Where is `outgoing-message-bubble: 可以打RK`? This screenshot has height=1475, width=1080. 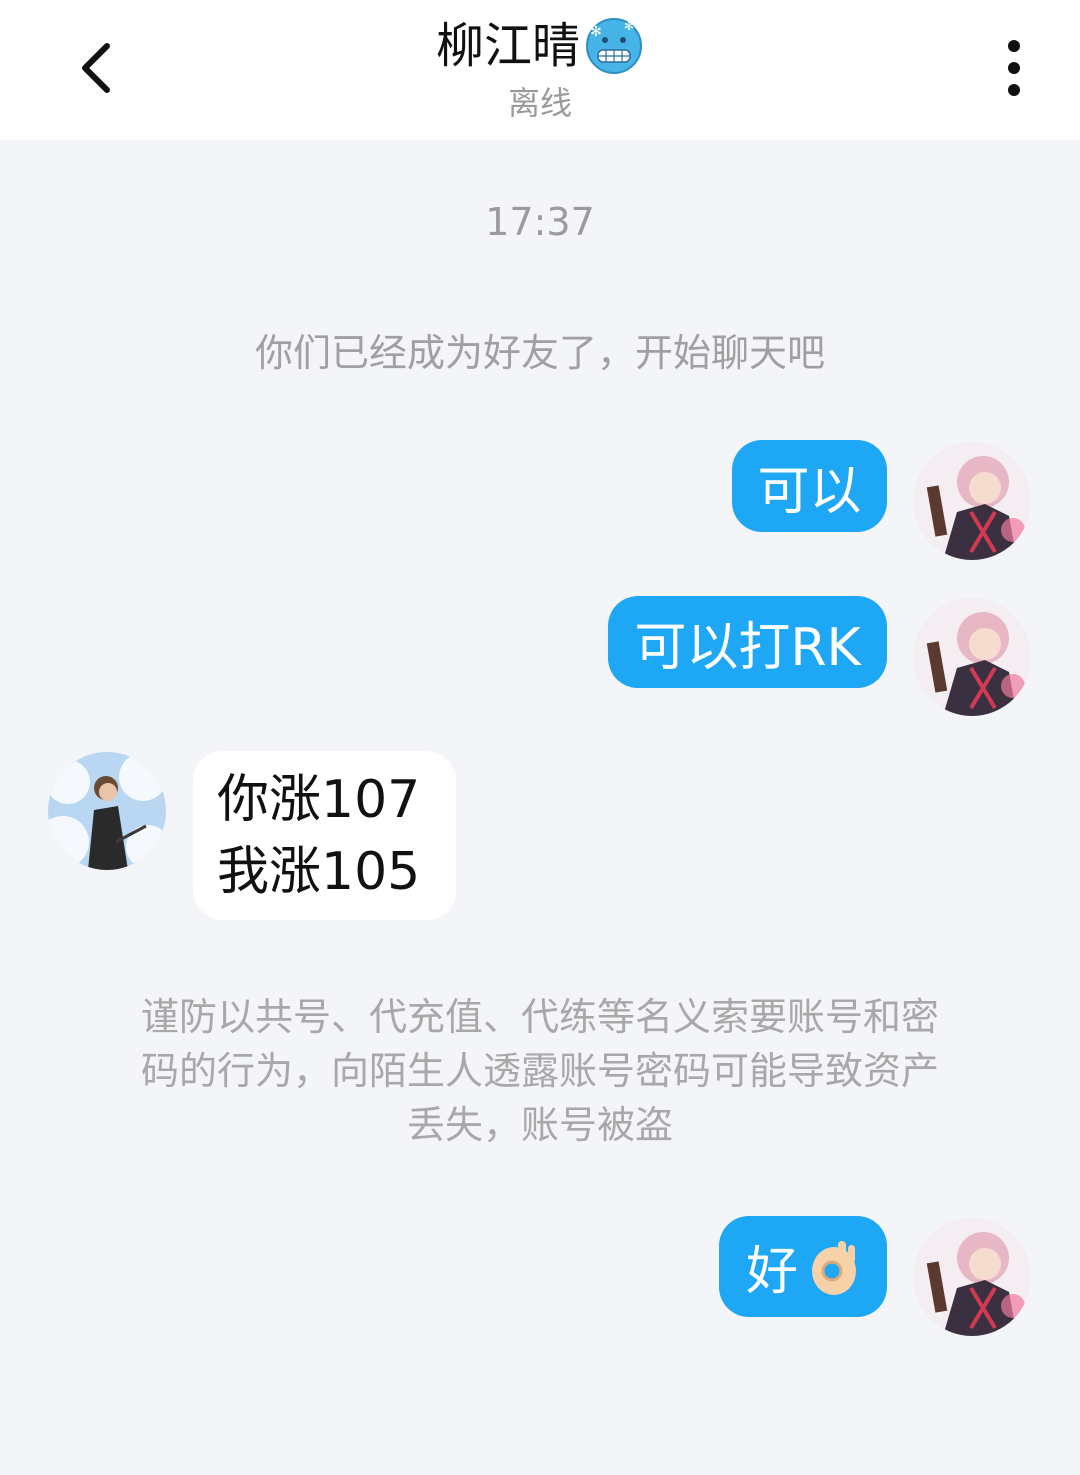
outgoing-message-bubble: 可以打RK is located at coordinates (747, 642).